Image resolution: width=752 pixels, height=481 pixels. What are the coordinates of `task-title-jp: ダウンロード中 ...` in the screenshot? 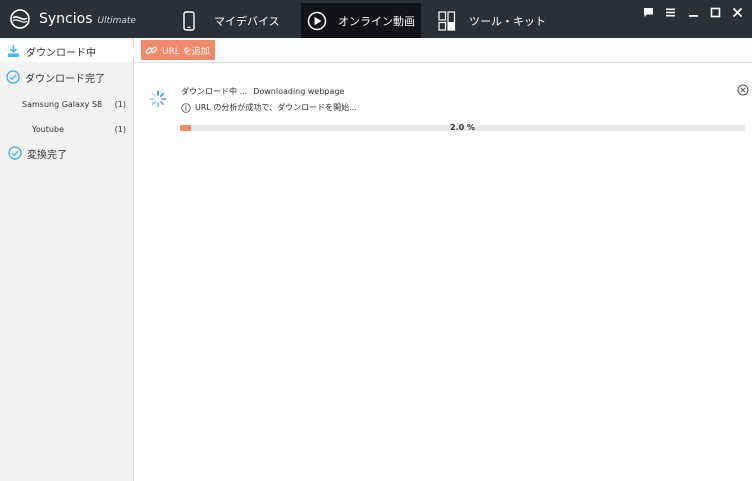 It's located at (214, 91).